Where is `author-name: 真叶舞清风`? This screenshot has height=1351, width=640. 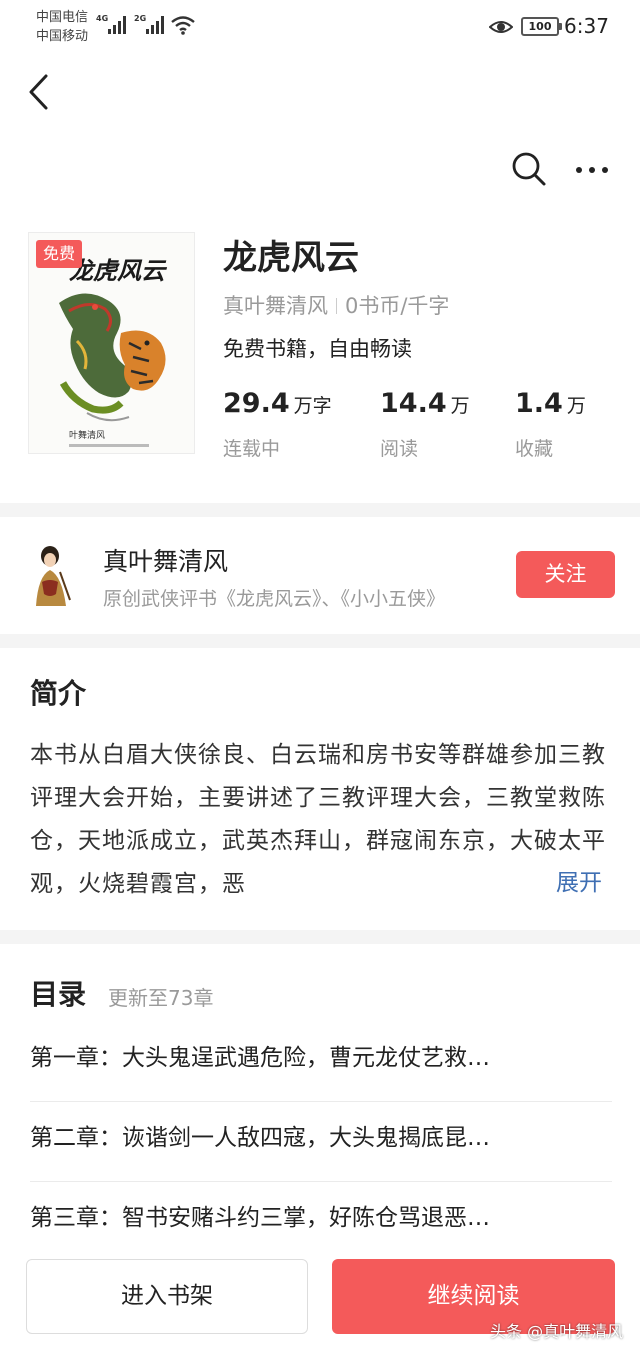
author-name: 真叶舞清风 is located at coordinates (165, 560).